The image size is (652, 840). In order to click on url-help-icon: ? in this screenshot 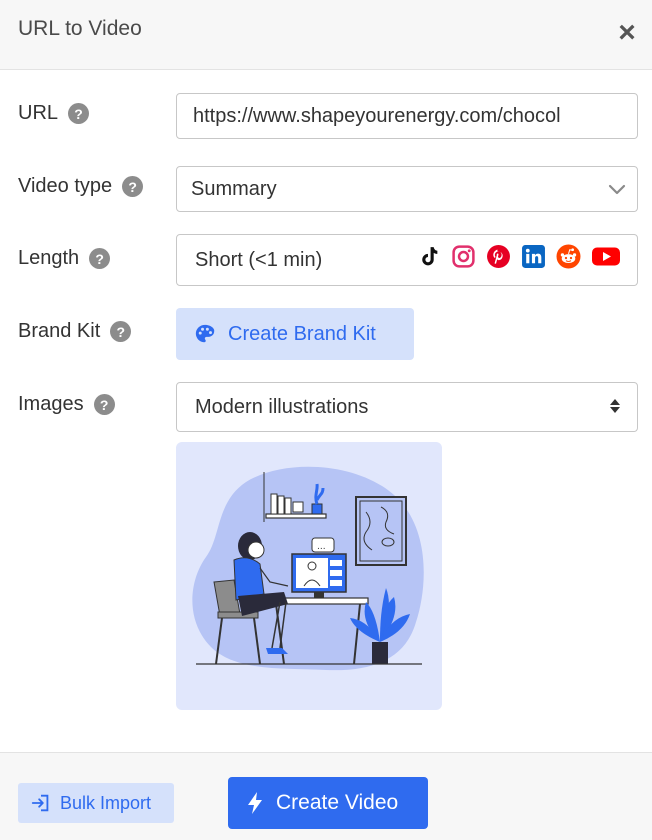, I will do `click(79, 113)`.